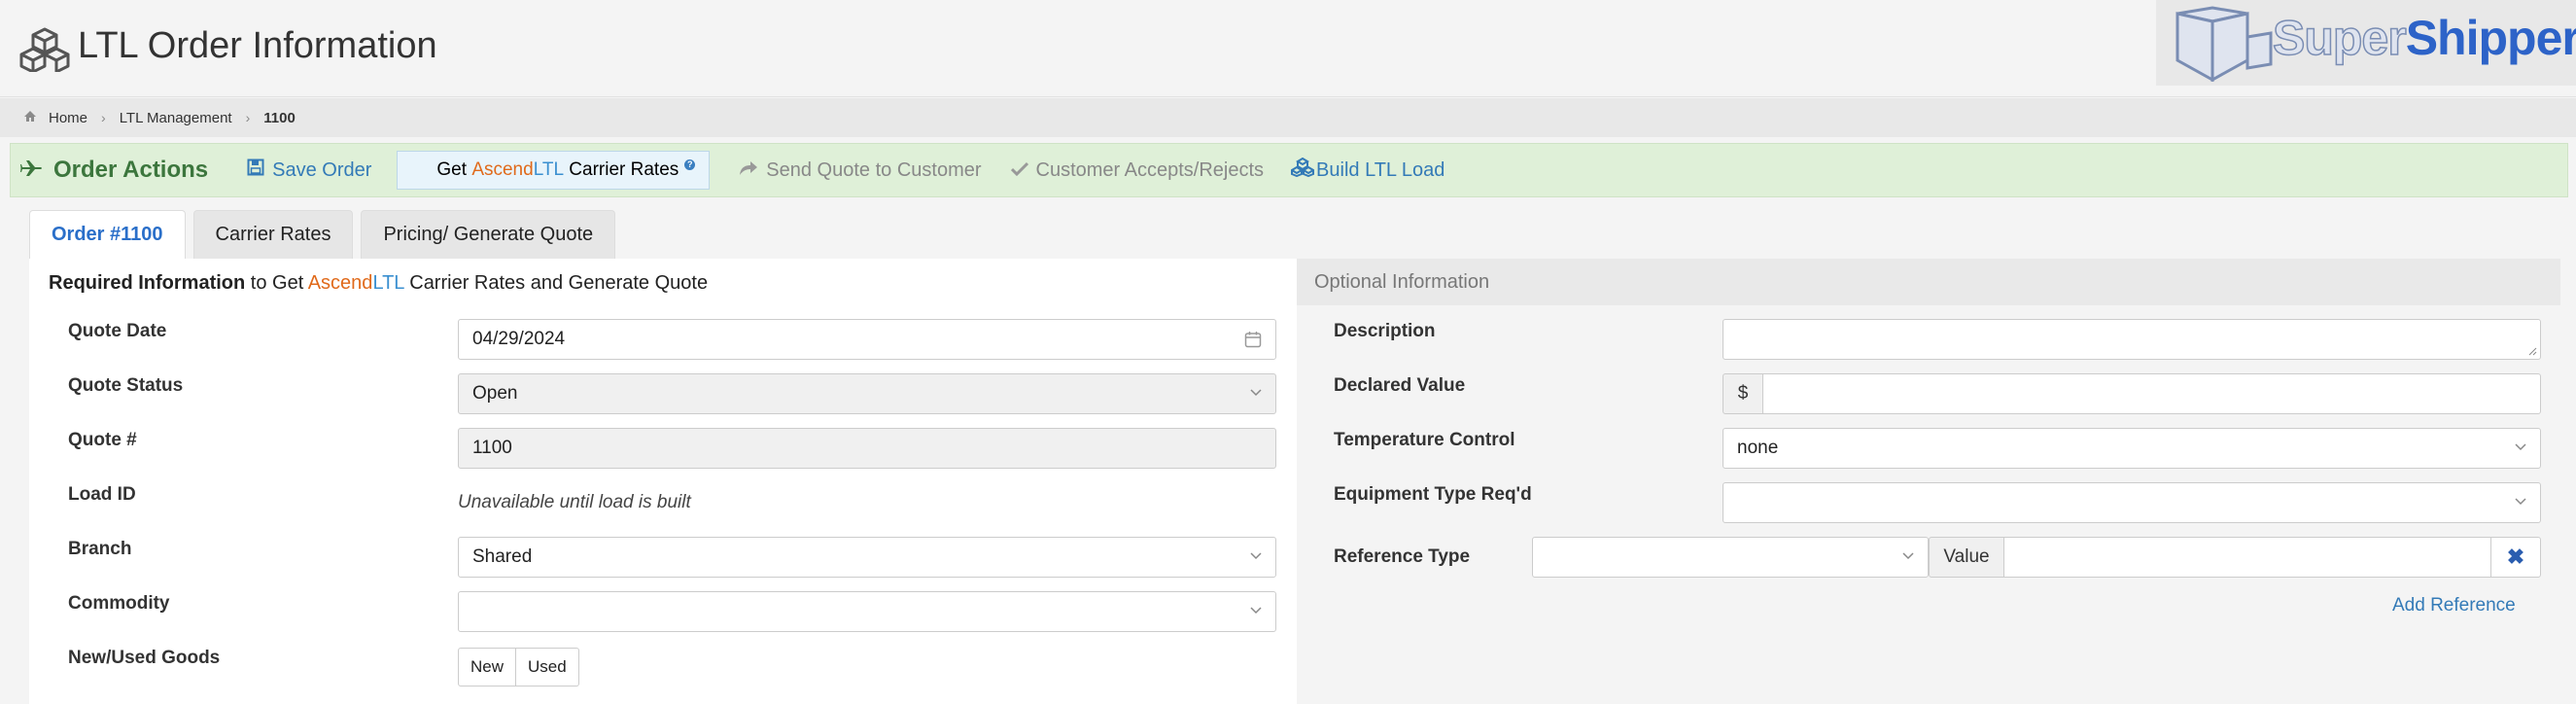  I want to click on save-icon, so click(256, 170).